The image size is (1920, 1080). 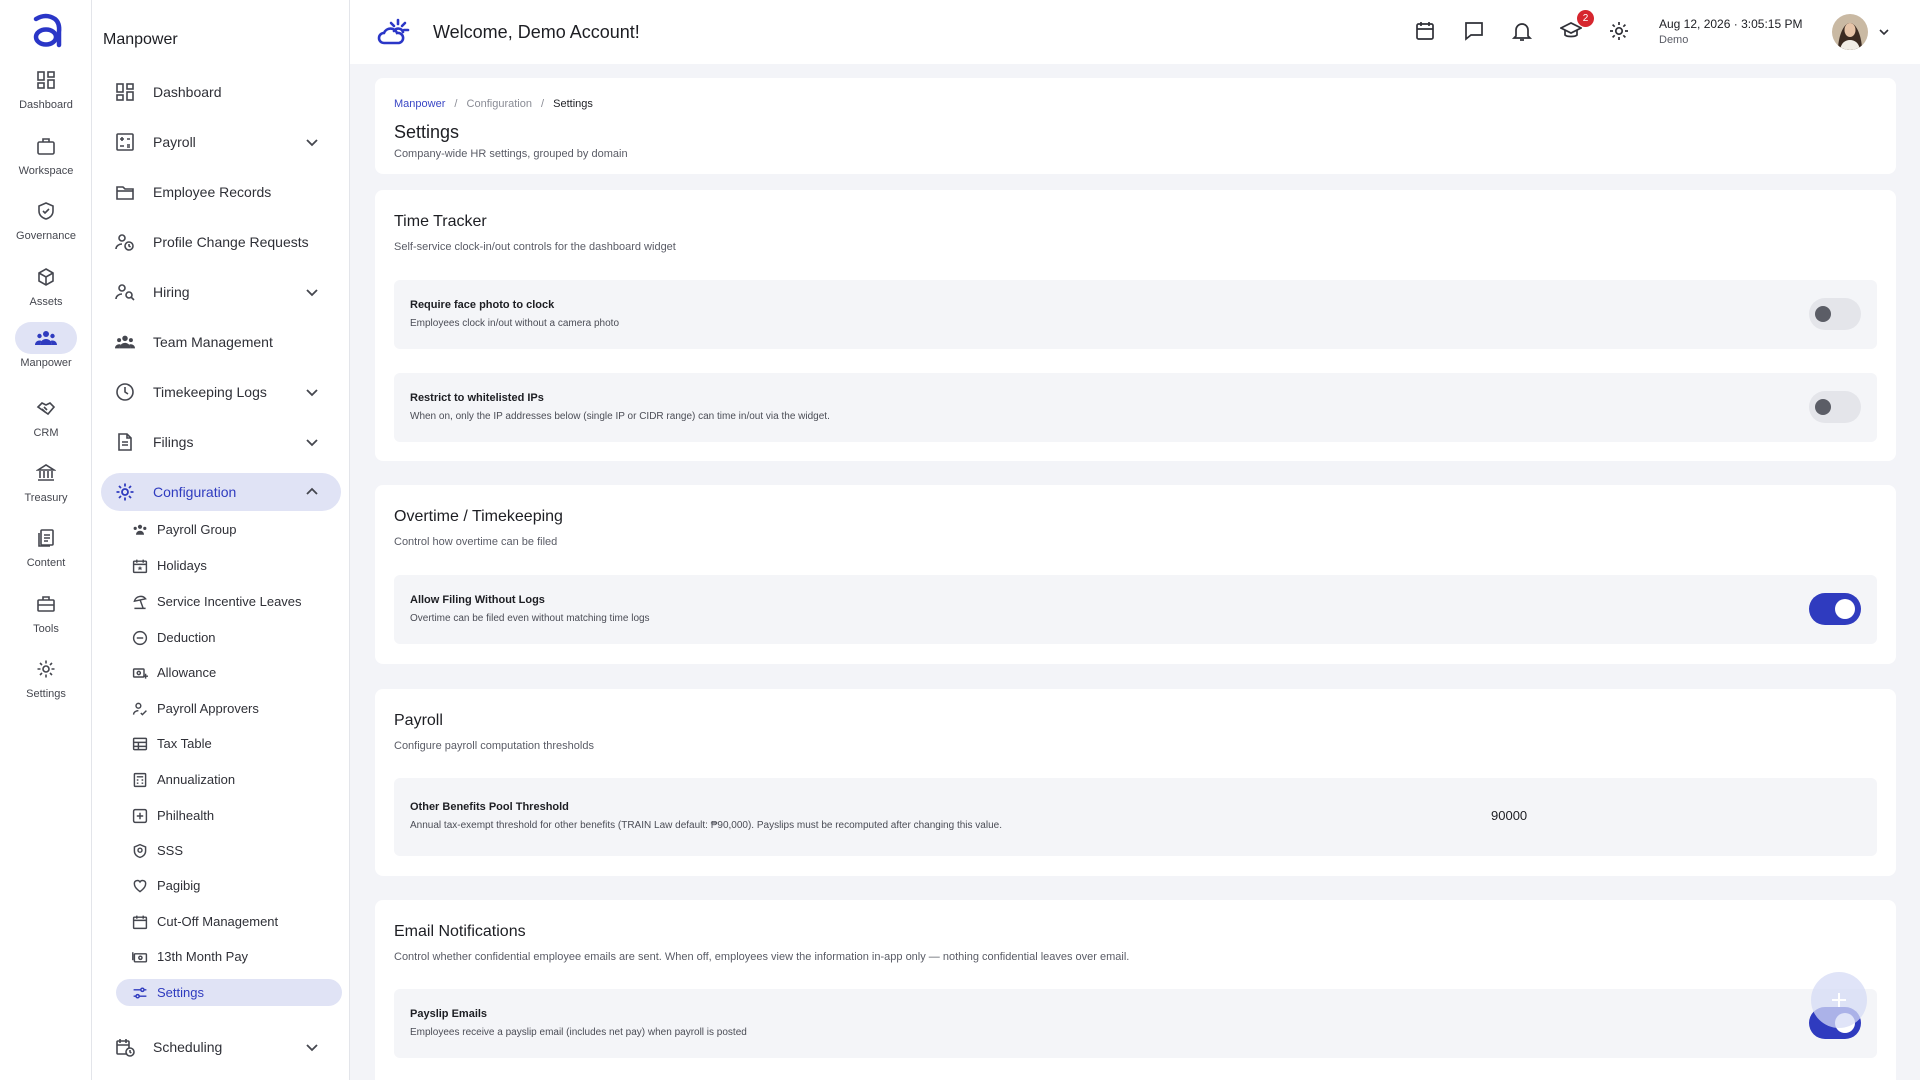 I want to click on file-icon, so click(x=125, y=442).